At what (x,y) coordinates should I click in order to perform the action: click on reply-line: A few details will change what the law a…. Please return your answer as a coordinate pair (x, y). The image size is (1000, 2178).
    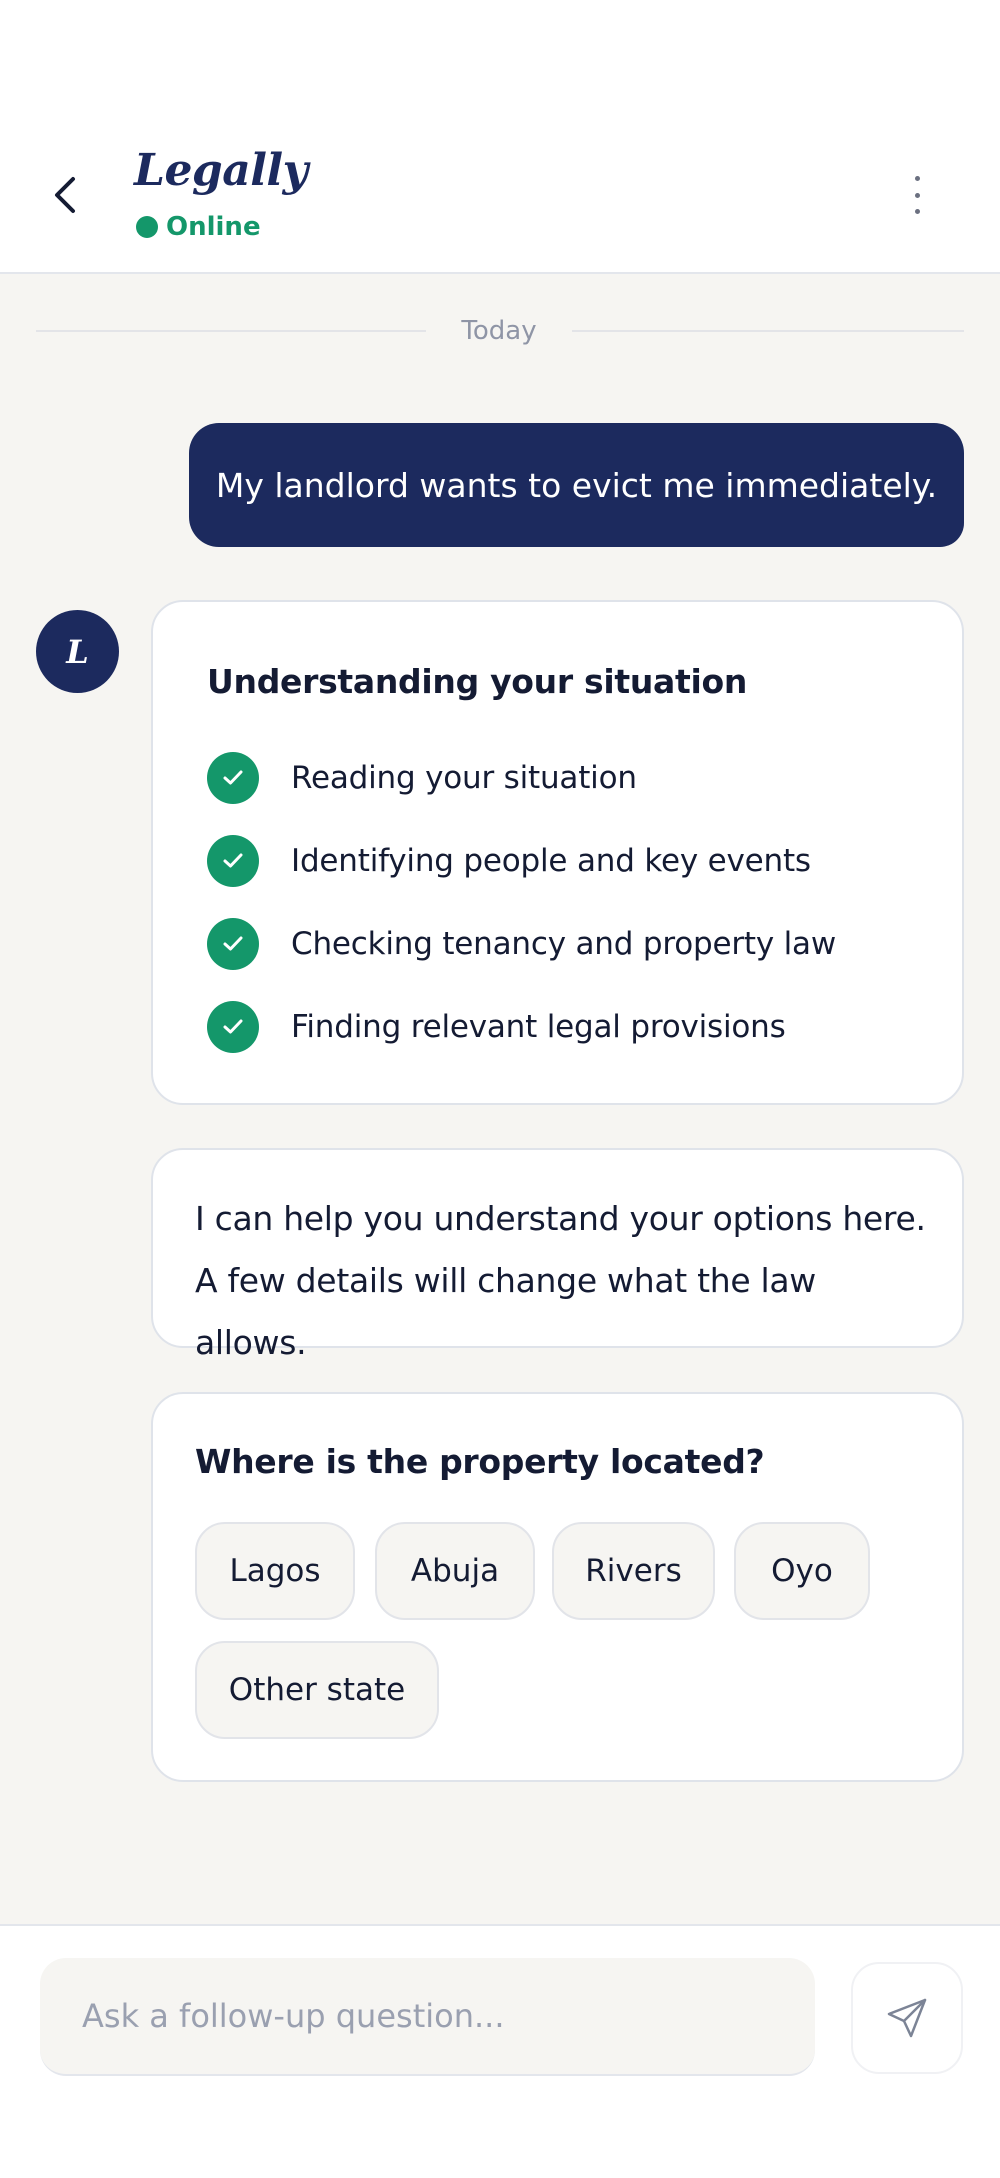
    Looking at the image, I should click on (505, 1311).